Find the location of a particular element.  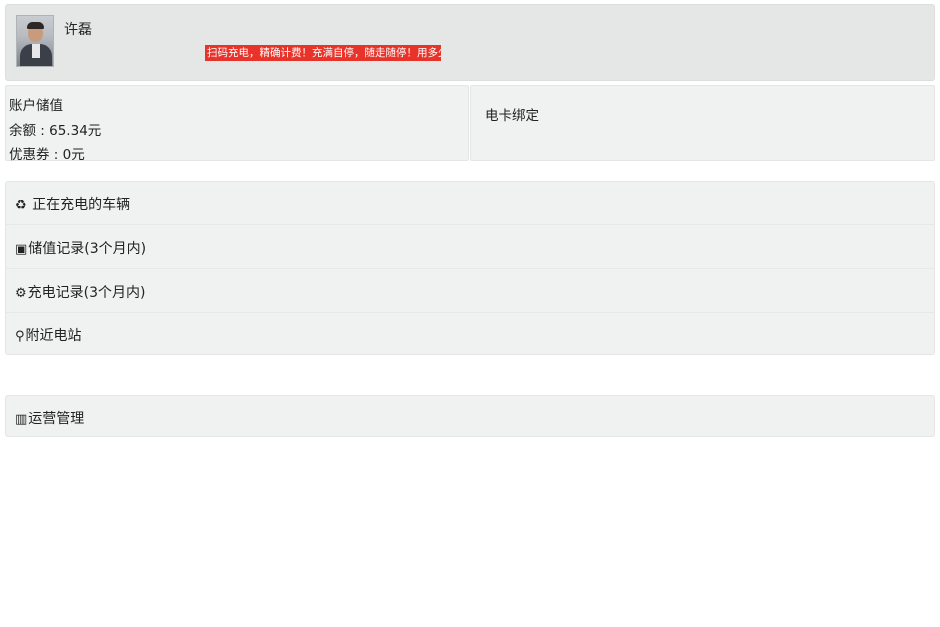

pin-icon: ⚲ is located at coordinates (20, 336).